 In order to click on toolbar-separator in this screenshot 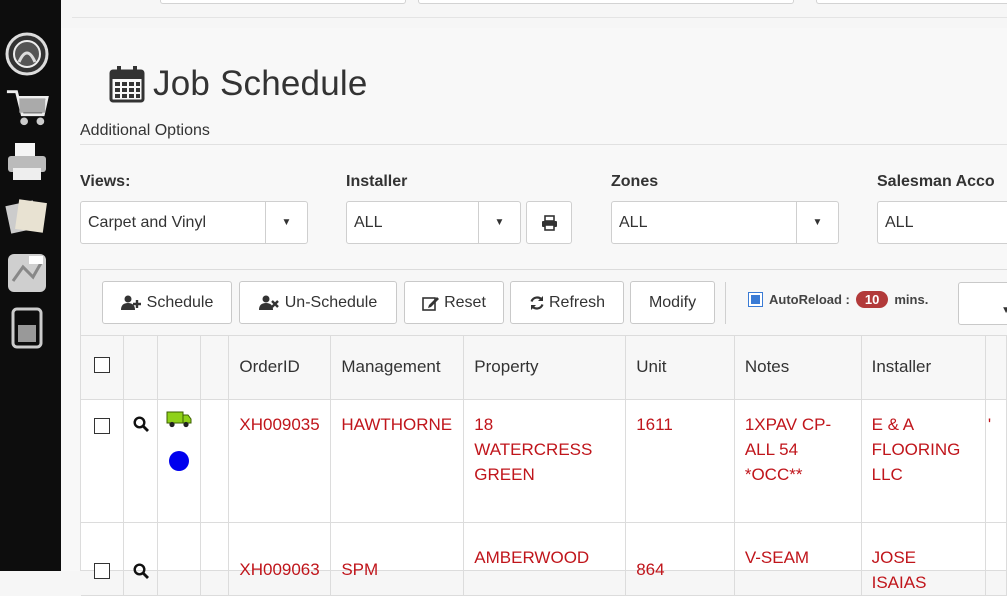, I will do `click(725, 303)`.